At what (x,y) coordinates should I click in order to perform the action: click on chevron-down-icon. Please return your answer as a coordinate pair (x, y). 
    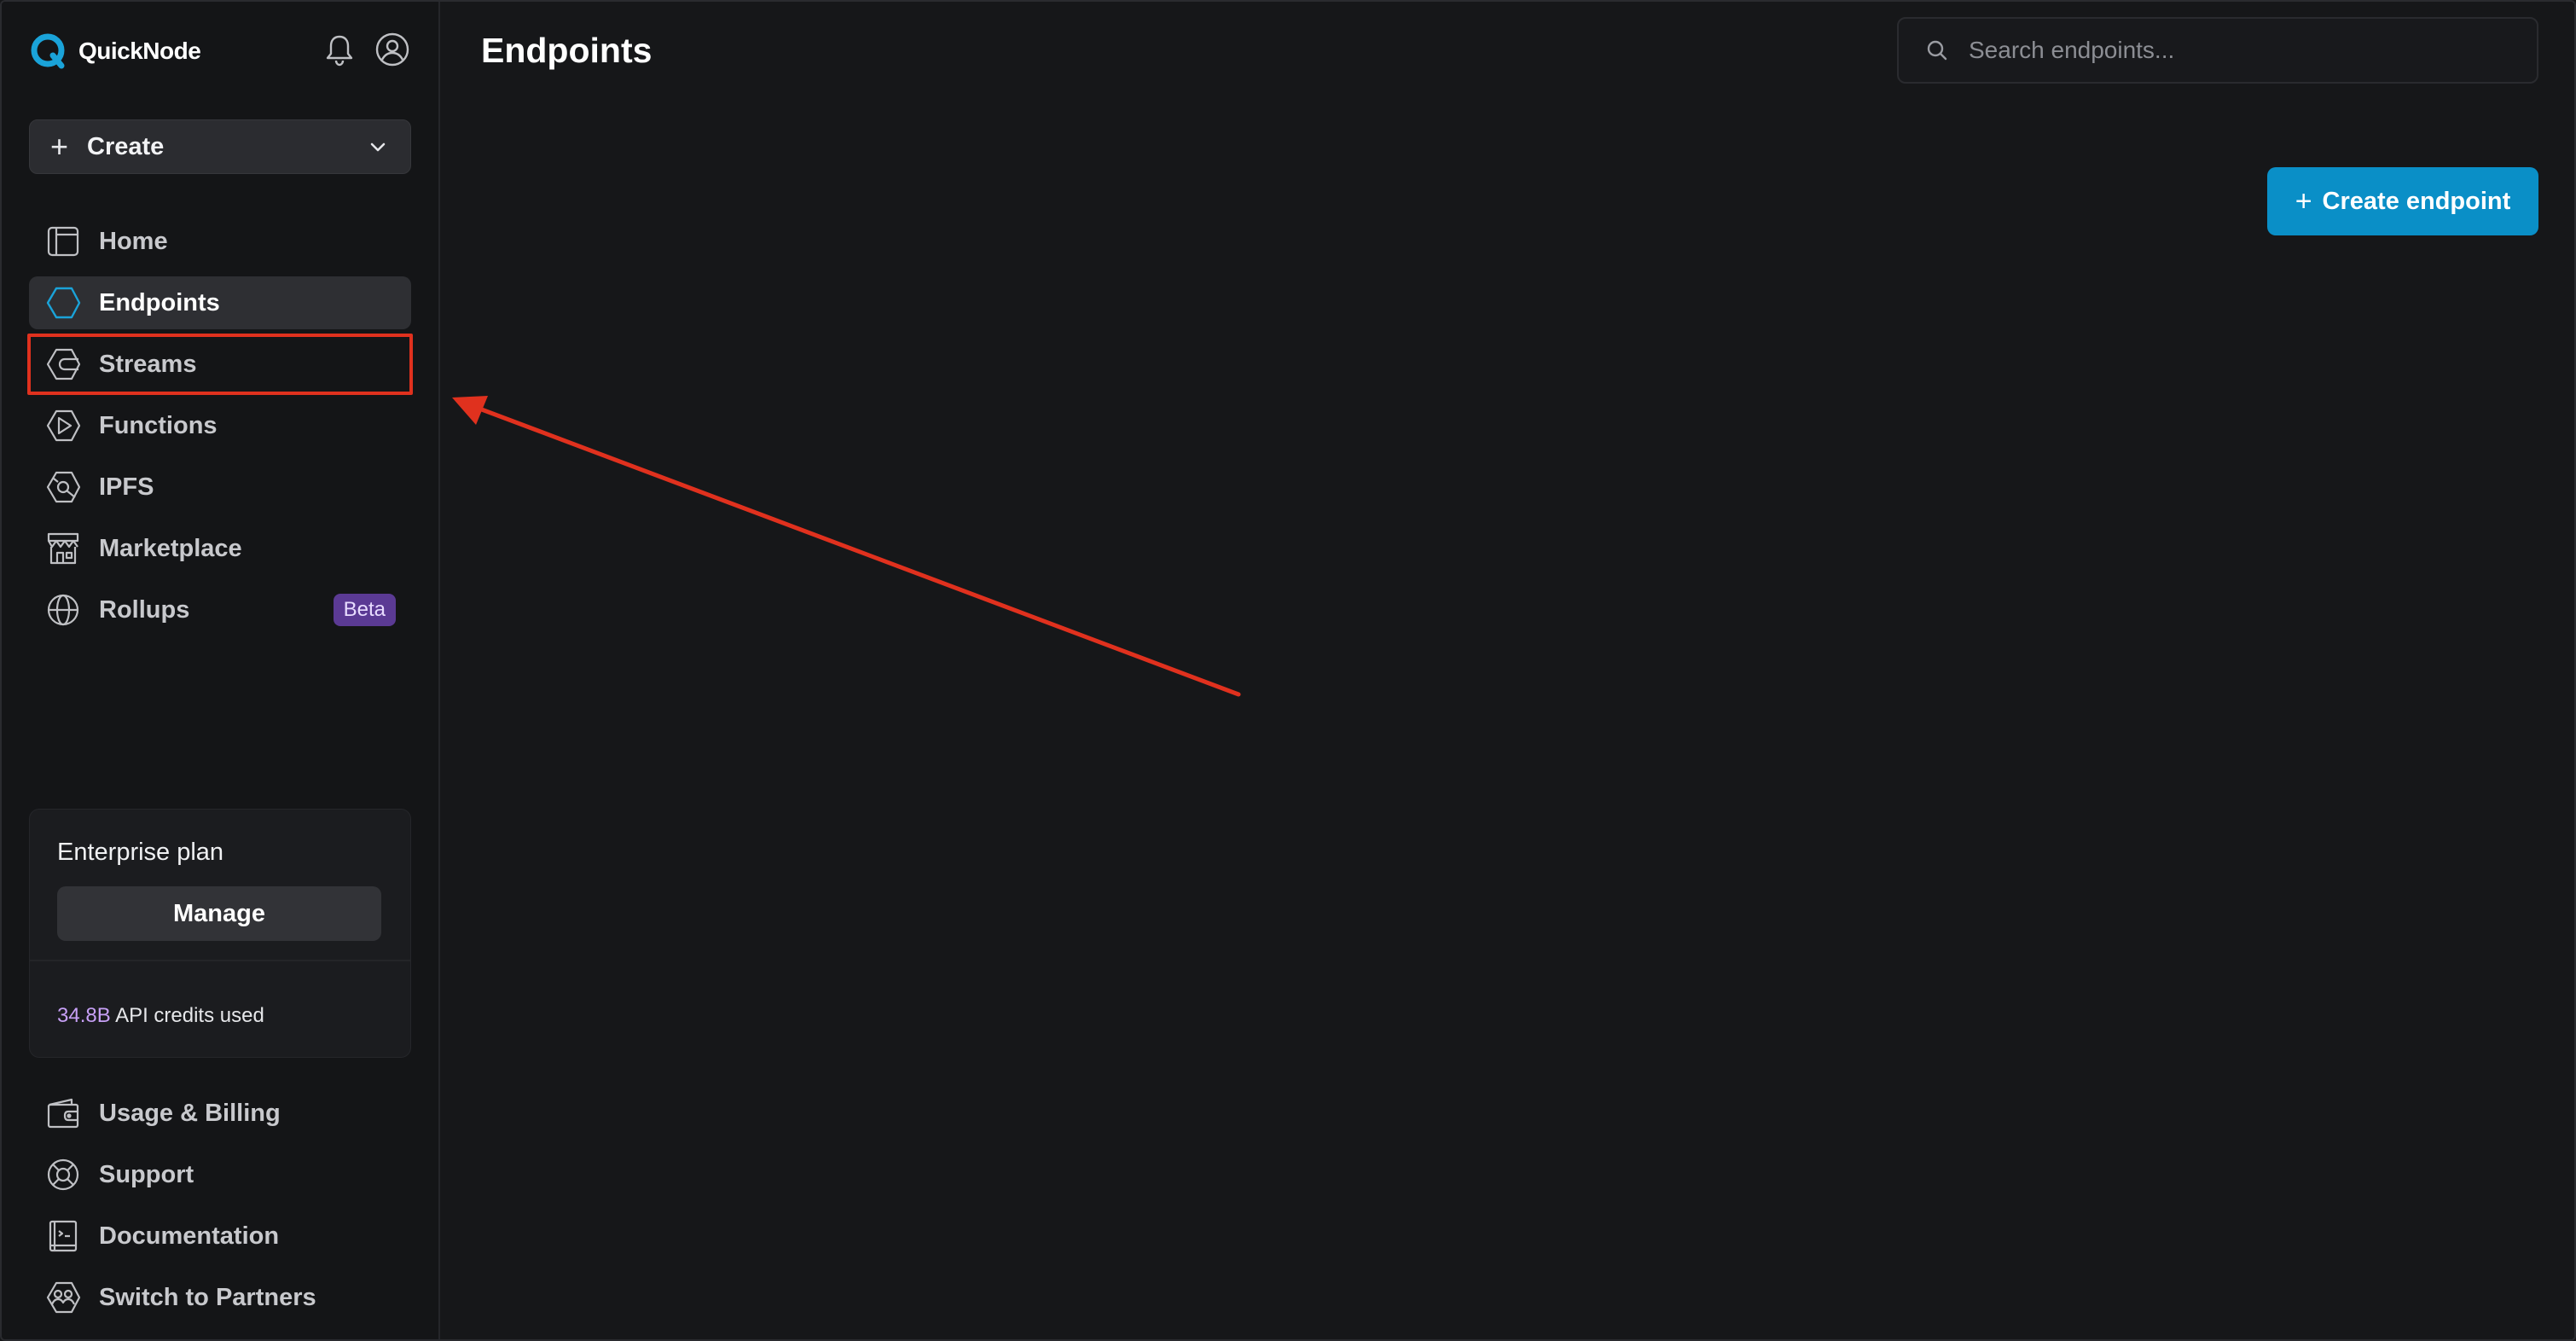
    Looking at the image, I should click on (378, 147).